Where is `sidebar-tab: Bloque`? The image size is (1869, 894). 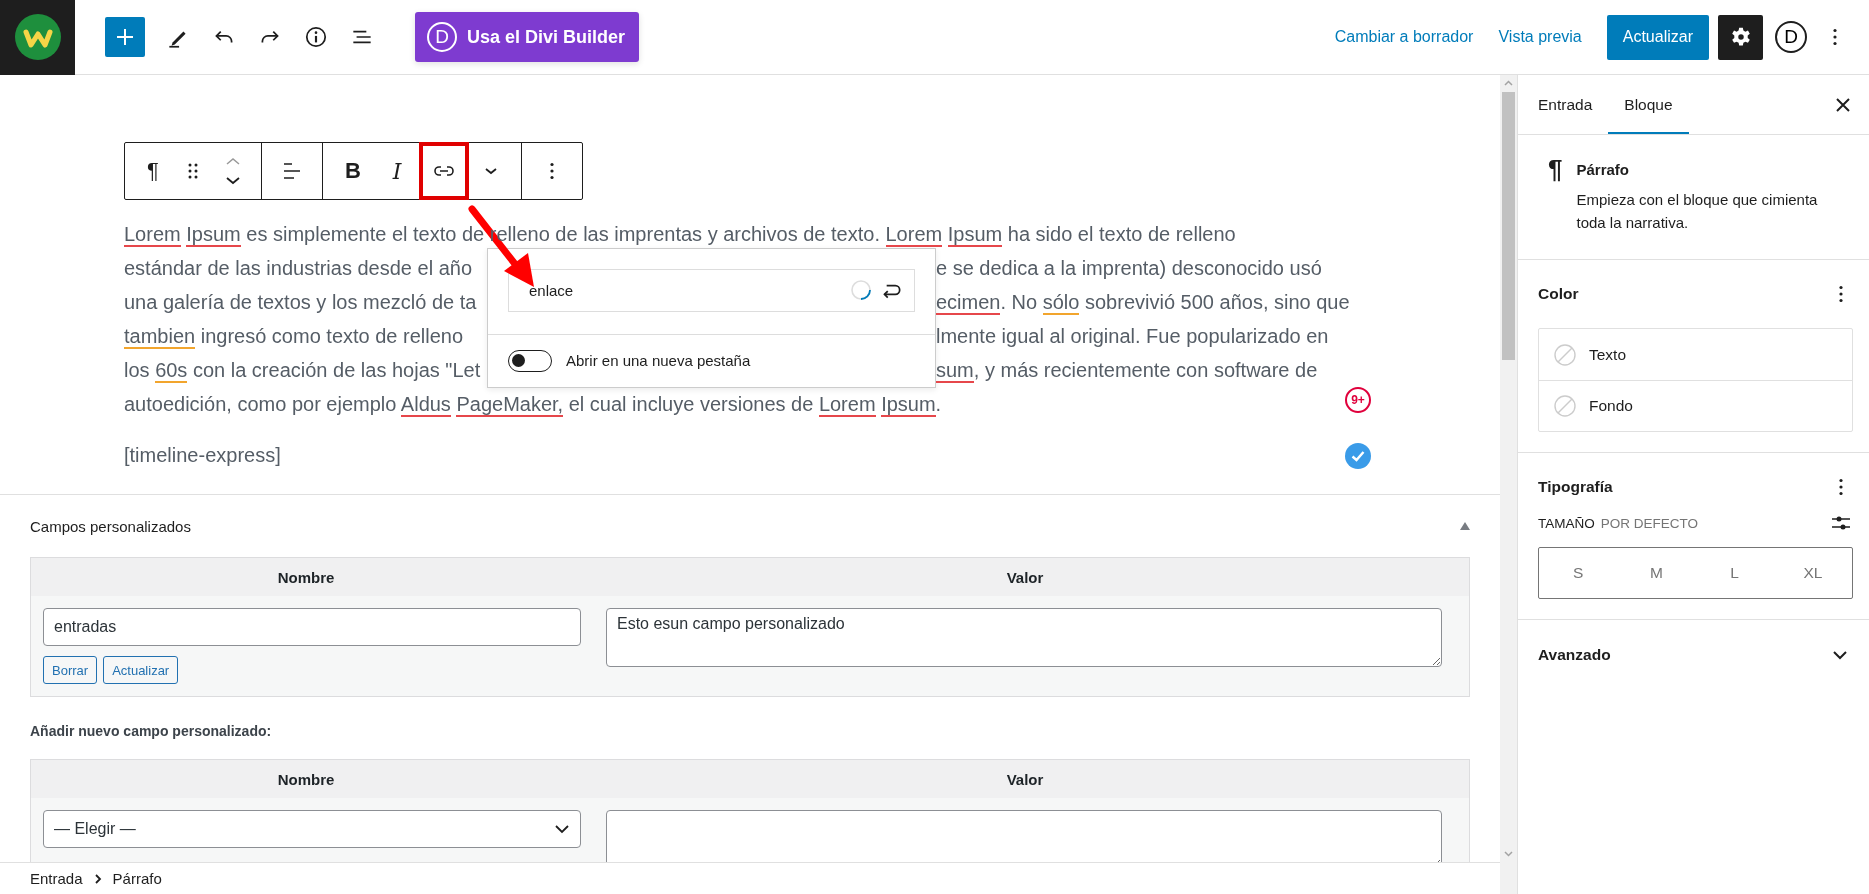 sidebar-tab: Bloque is located at coordinates (1648, 104).